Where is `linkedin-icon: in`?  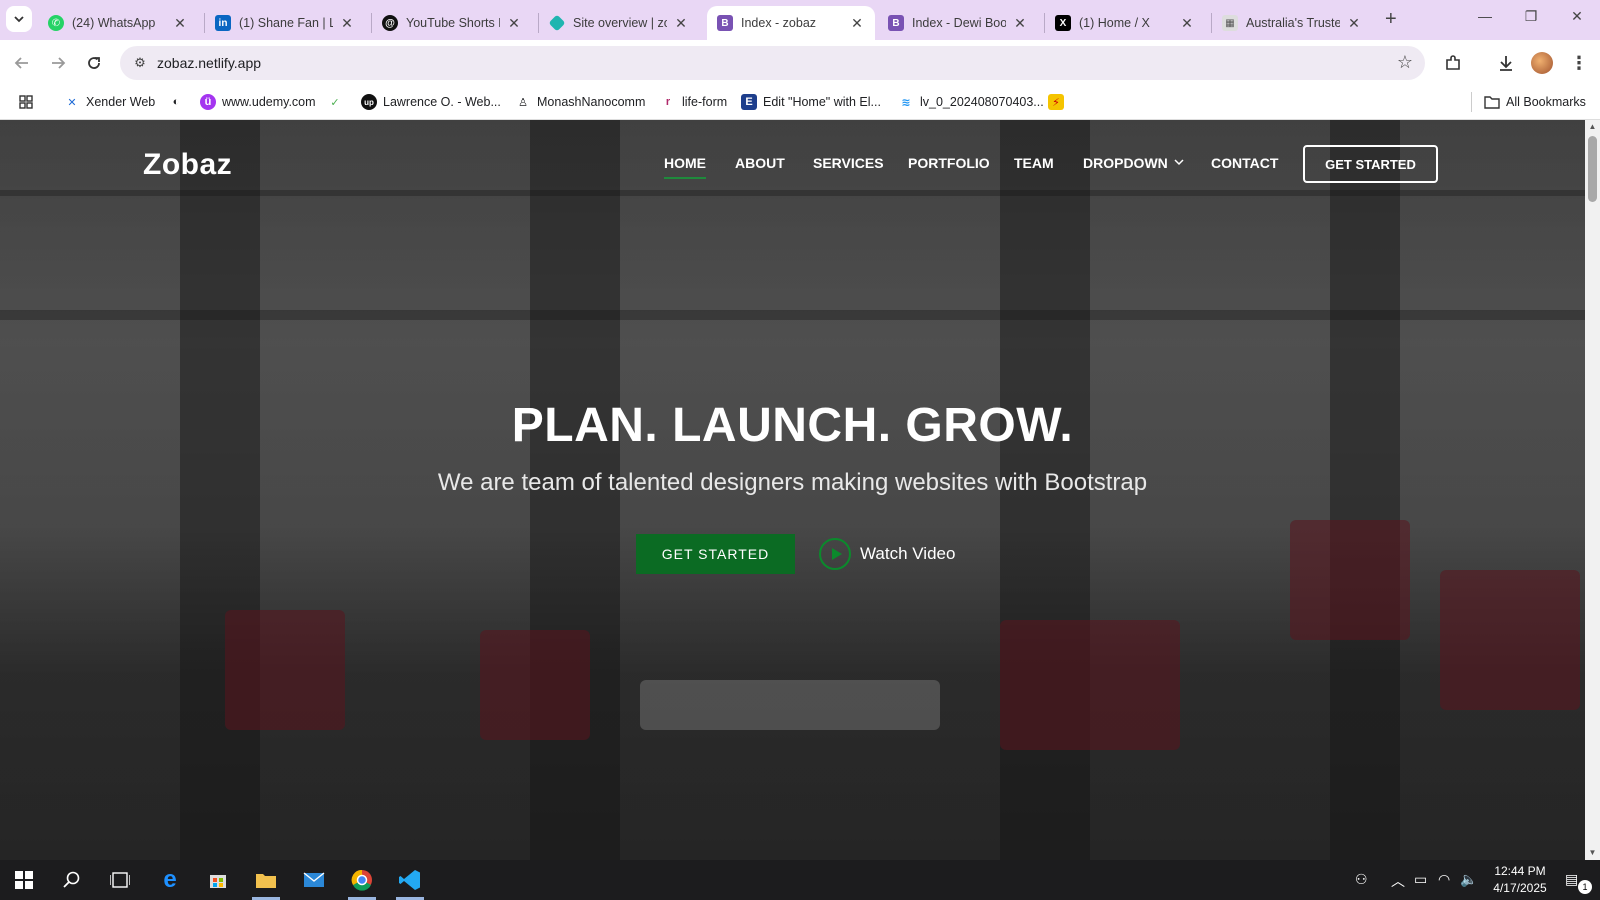
linkedin-icon: in is located at coordinates (223, 23).